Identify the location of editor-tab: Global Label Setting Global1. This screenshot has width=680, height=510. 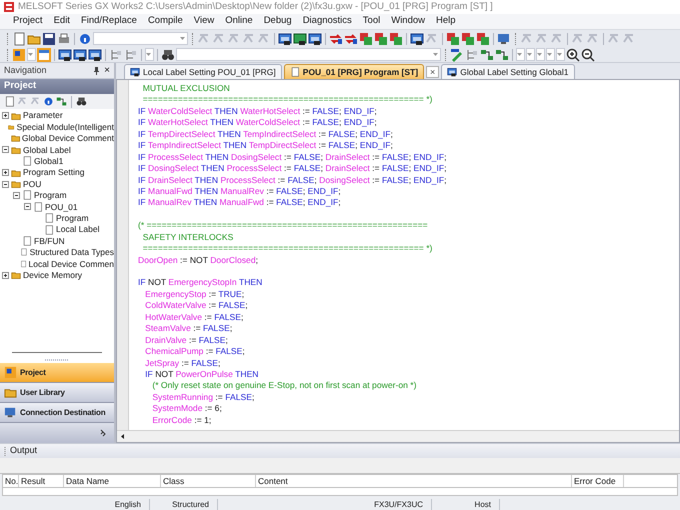
(508, 71).